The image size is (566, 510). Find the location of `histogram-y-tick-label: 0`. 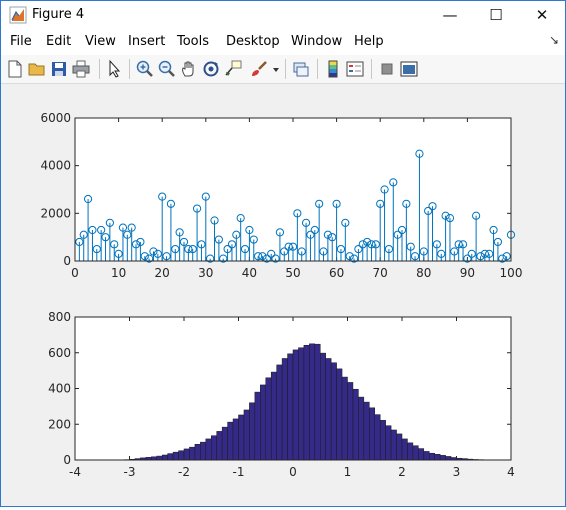

histogram-y-tick-label: 0 is located at coordinates (67, 460).